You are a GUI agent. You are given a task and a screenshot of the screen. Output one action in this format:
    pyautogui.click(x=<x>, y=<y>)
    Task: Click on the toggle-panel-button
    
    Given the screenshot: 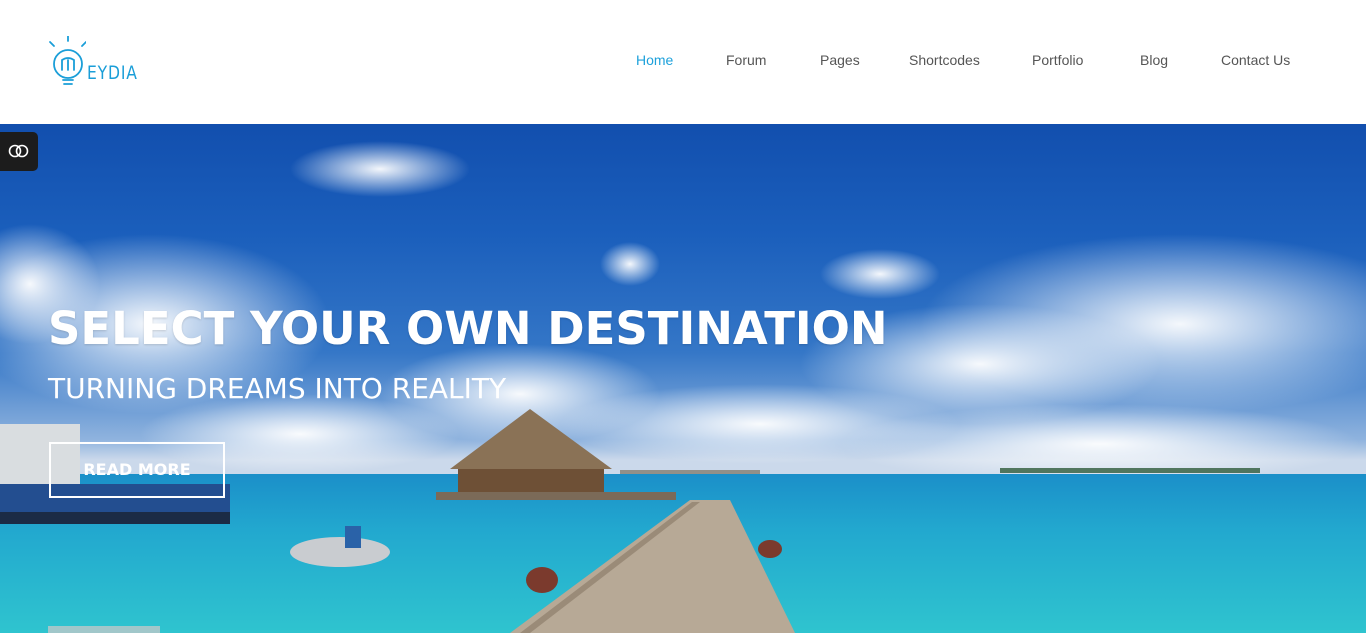 What is the action you would take?
    pyautogui.click(x=19, y=151)
    